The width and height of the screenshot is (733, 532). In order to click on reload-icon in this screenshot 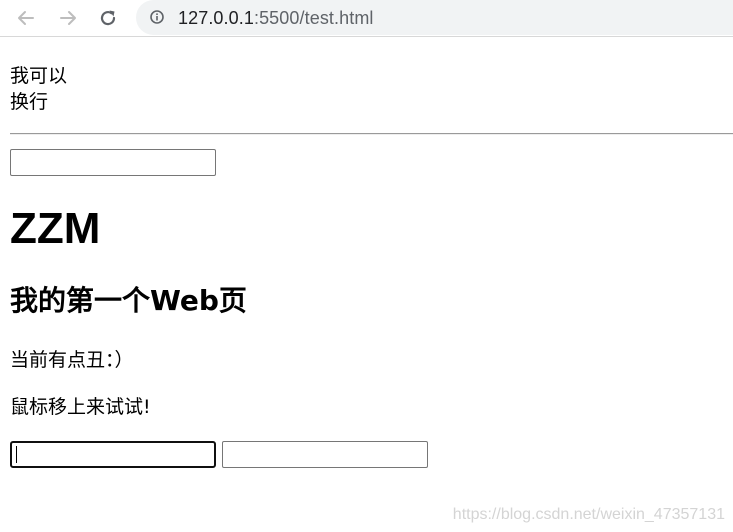, I will do `click(108, 18)`.